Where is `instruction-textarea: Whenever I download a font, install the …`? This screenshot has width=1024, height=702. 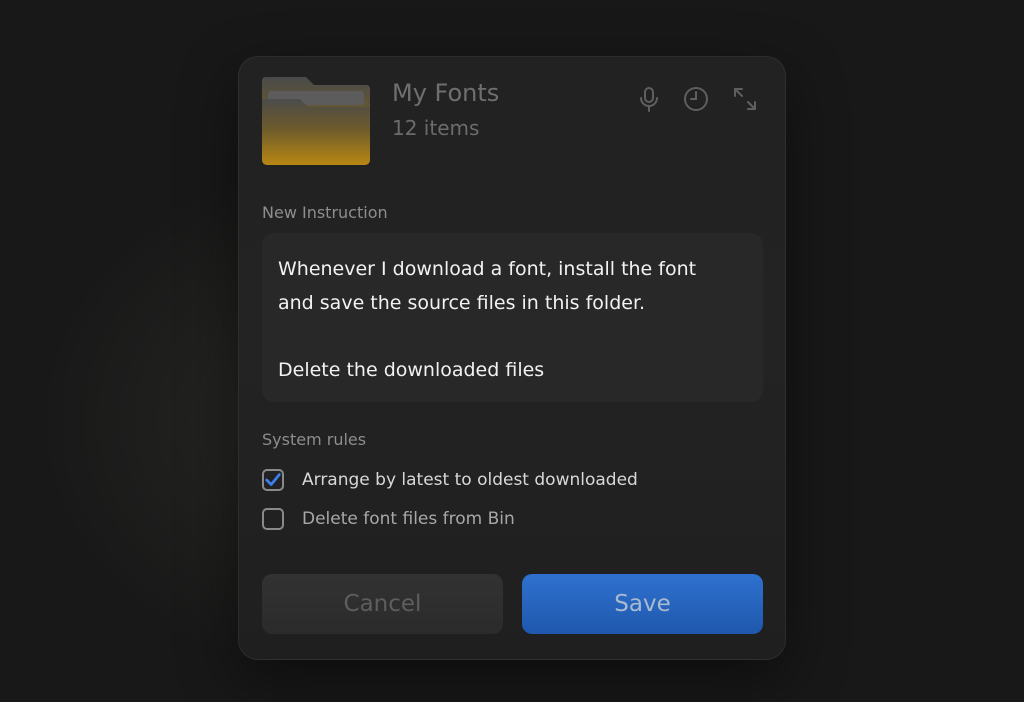
instruction-textarea: Whenever I download a font, install the … is located at coordinates (512, 317).